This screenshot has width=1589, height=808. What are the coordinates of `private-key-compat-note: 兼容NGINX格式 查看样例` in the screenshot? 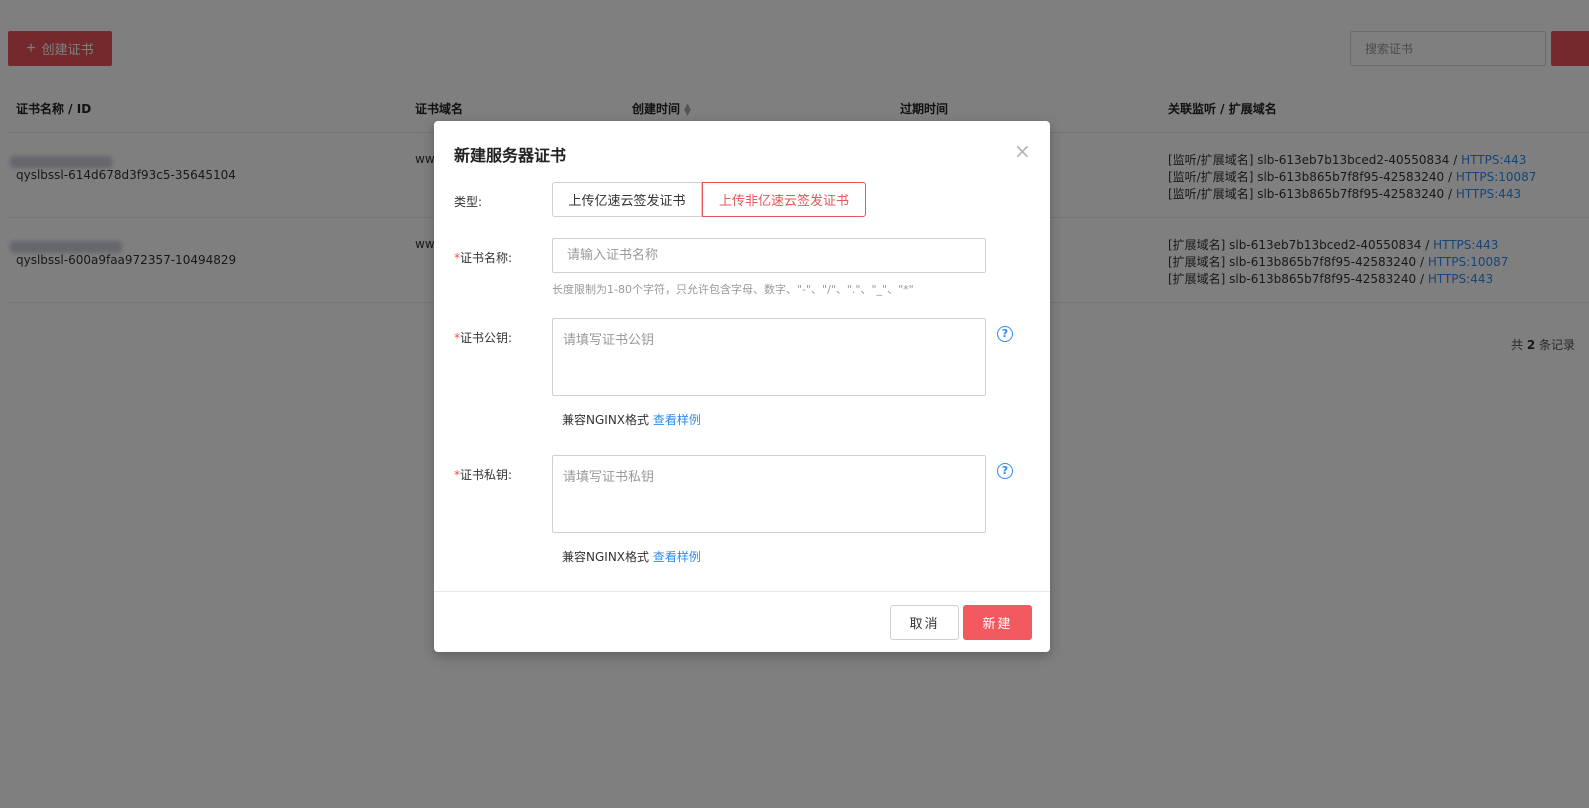 It's located at (631, 556).